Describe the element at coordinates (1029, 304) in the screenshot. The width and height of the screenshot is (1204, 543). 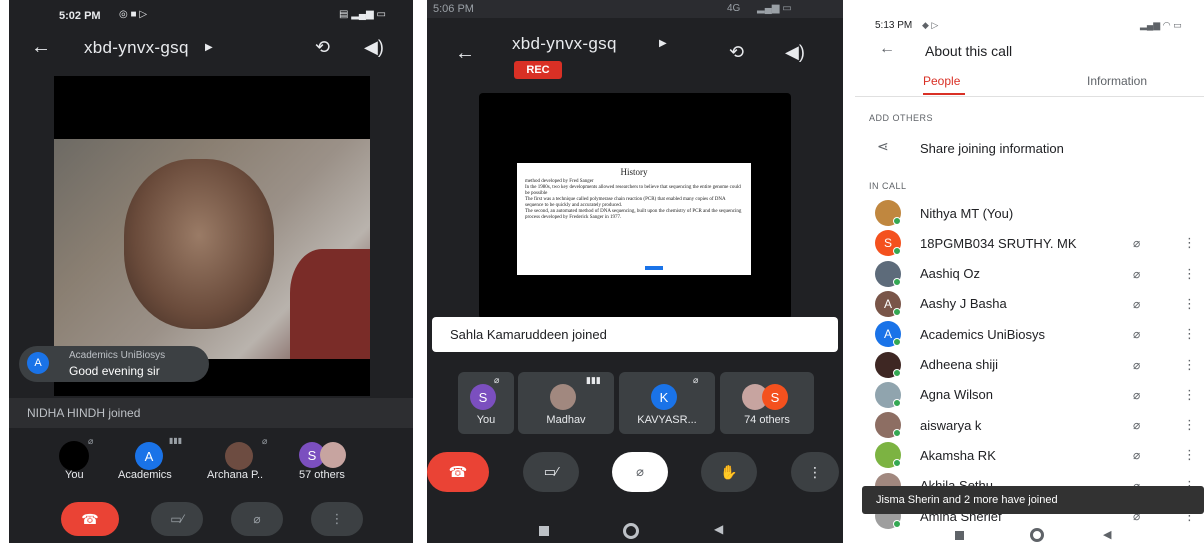
I see `participant-row: A Aashy J Basha ⌀ ⋮` at that location.